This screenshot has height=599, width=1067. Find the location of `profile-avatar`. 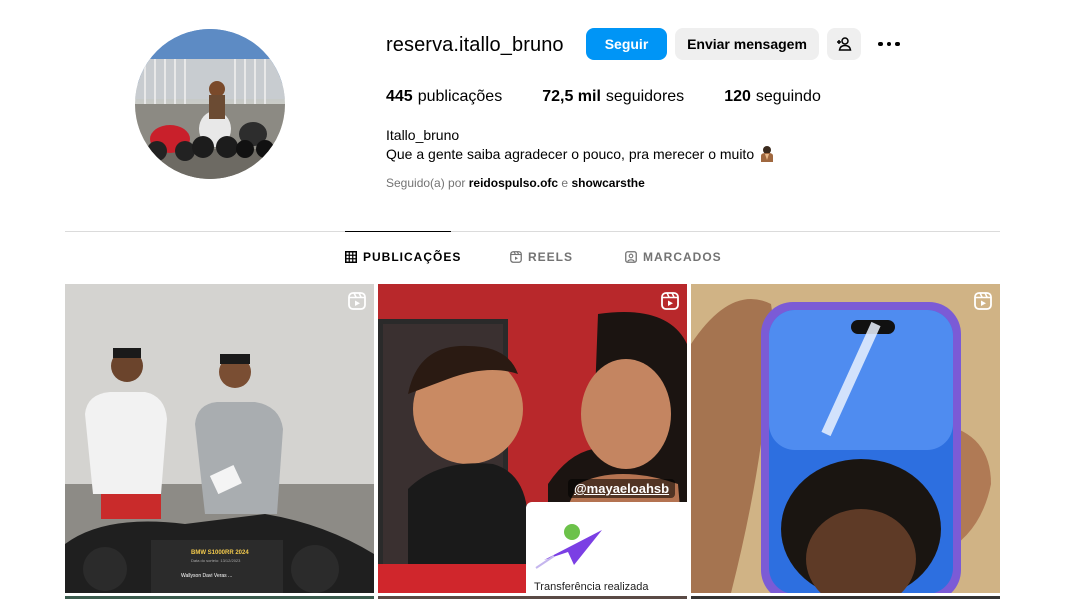

profile-avatar is located at coordinates (210, 104).